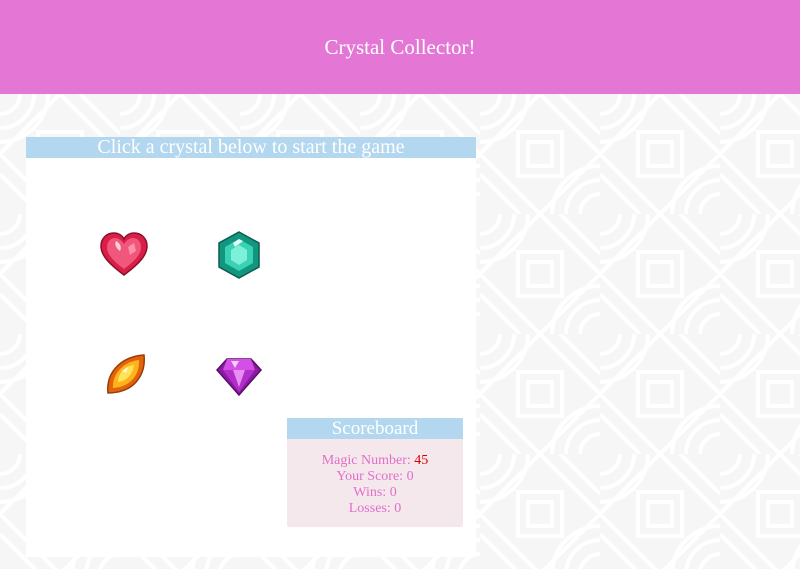  Describe the element at coordinates (371, 508) in the screenshot. I see `losses-label: Losses:` at that location.